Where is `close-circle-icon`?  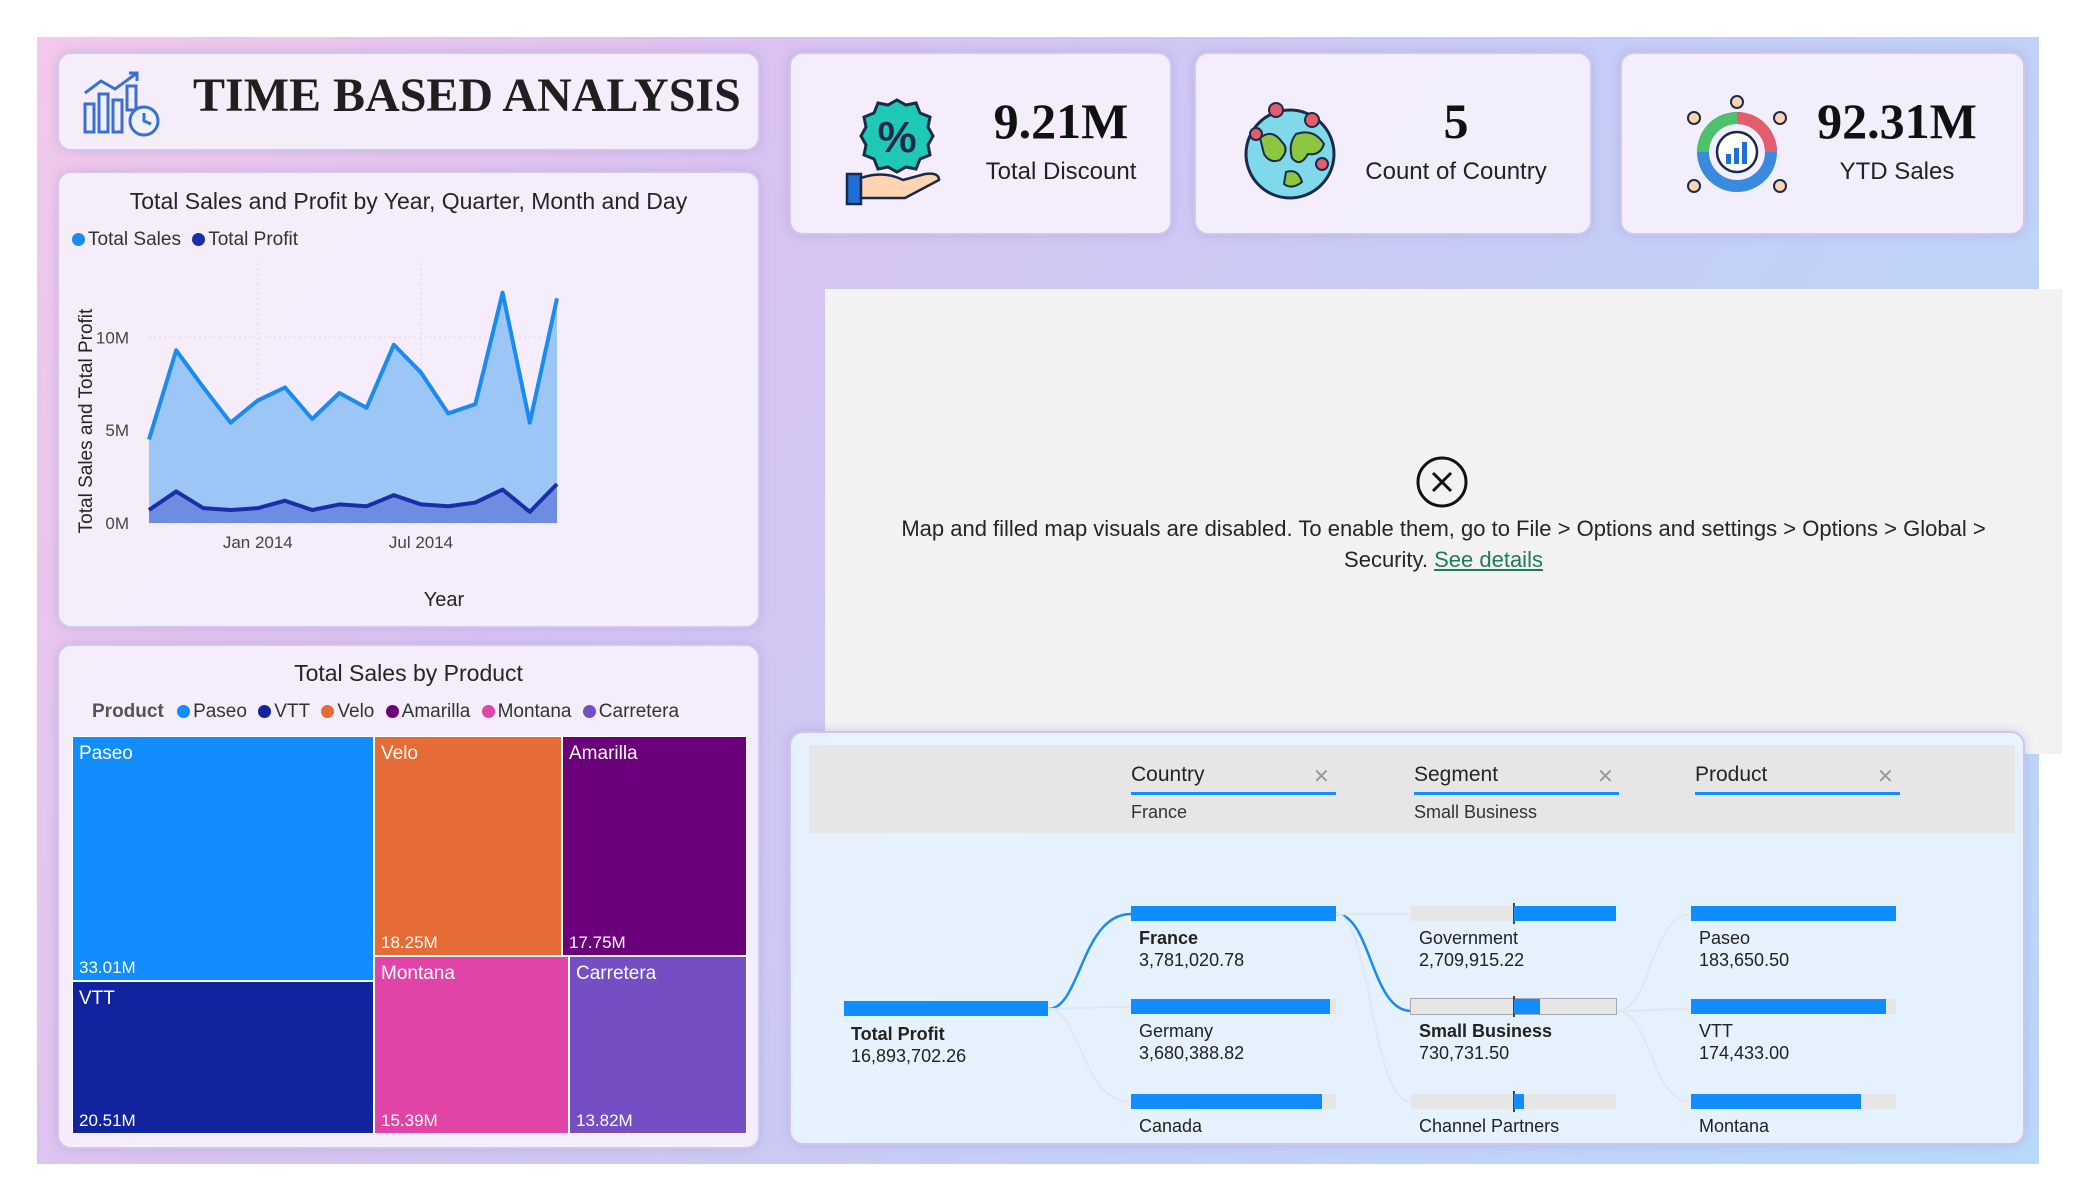
close-circle-icon is located at coordinates (1442, 482).